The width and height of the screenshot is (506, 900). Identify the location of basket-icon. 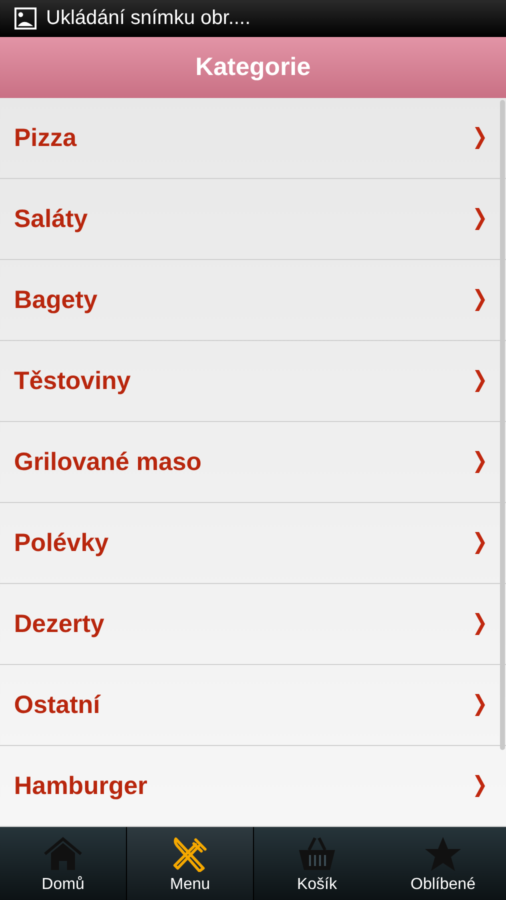
(317, 854).